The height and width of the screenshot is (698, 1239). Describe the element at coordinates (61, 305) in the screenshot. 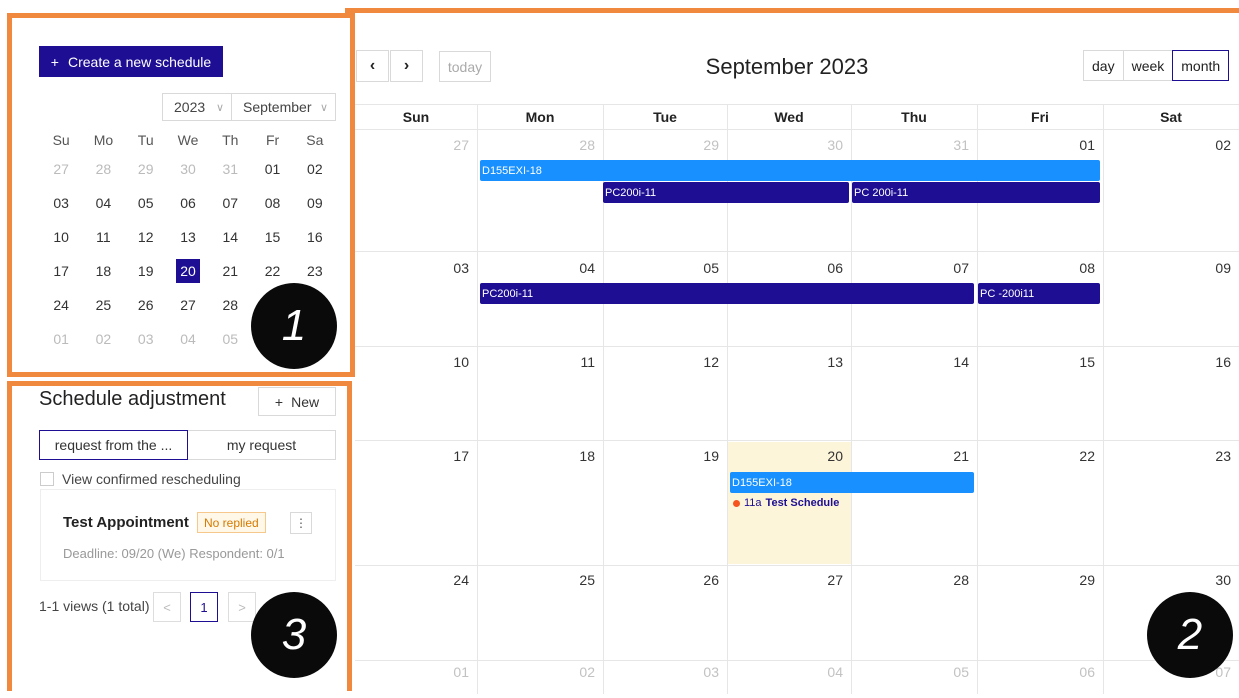

I see `mini-calendar-day: 24` at that location.